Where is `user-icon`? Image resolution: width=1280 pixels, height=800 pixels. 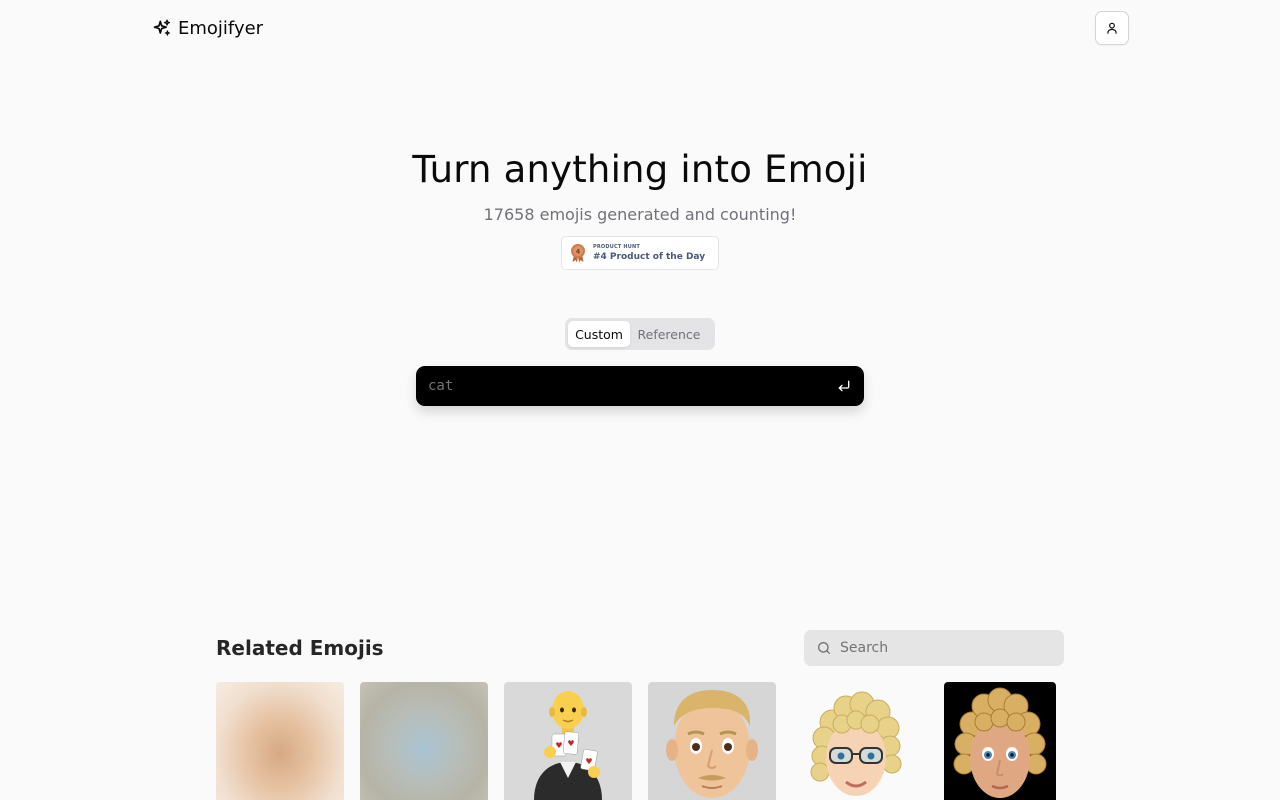 user-icon is located at coordinates (1112, 28).